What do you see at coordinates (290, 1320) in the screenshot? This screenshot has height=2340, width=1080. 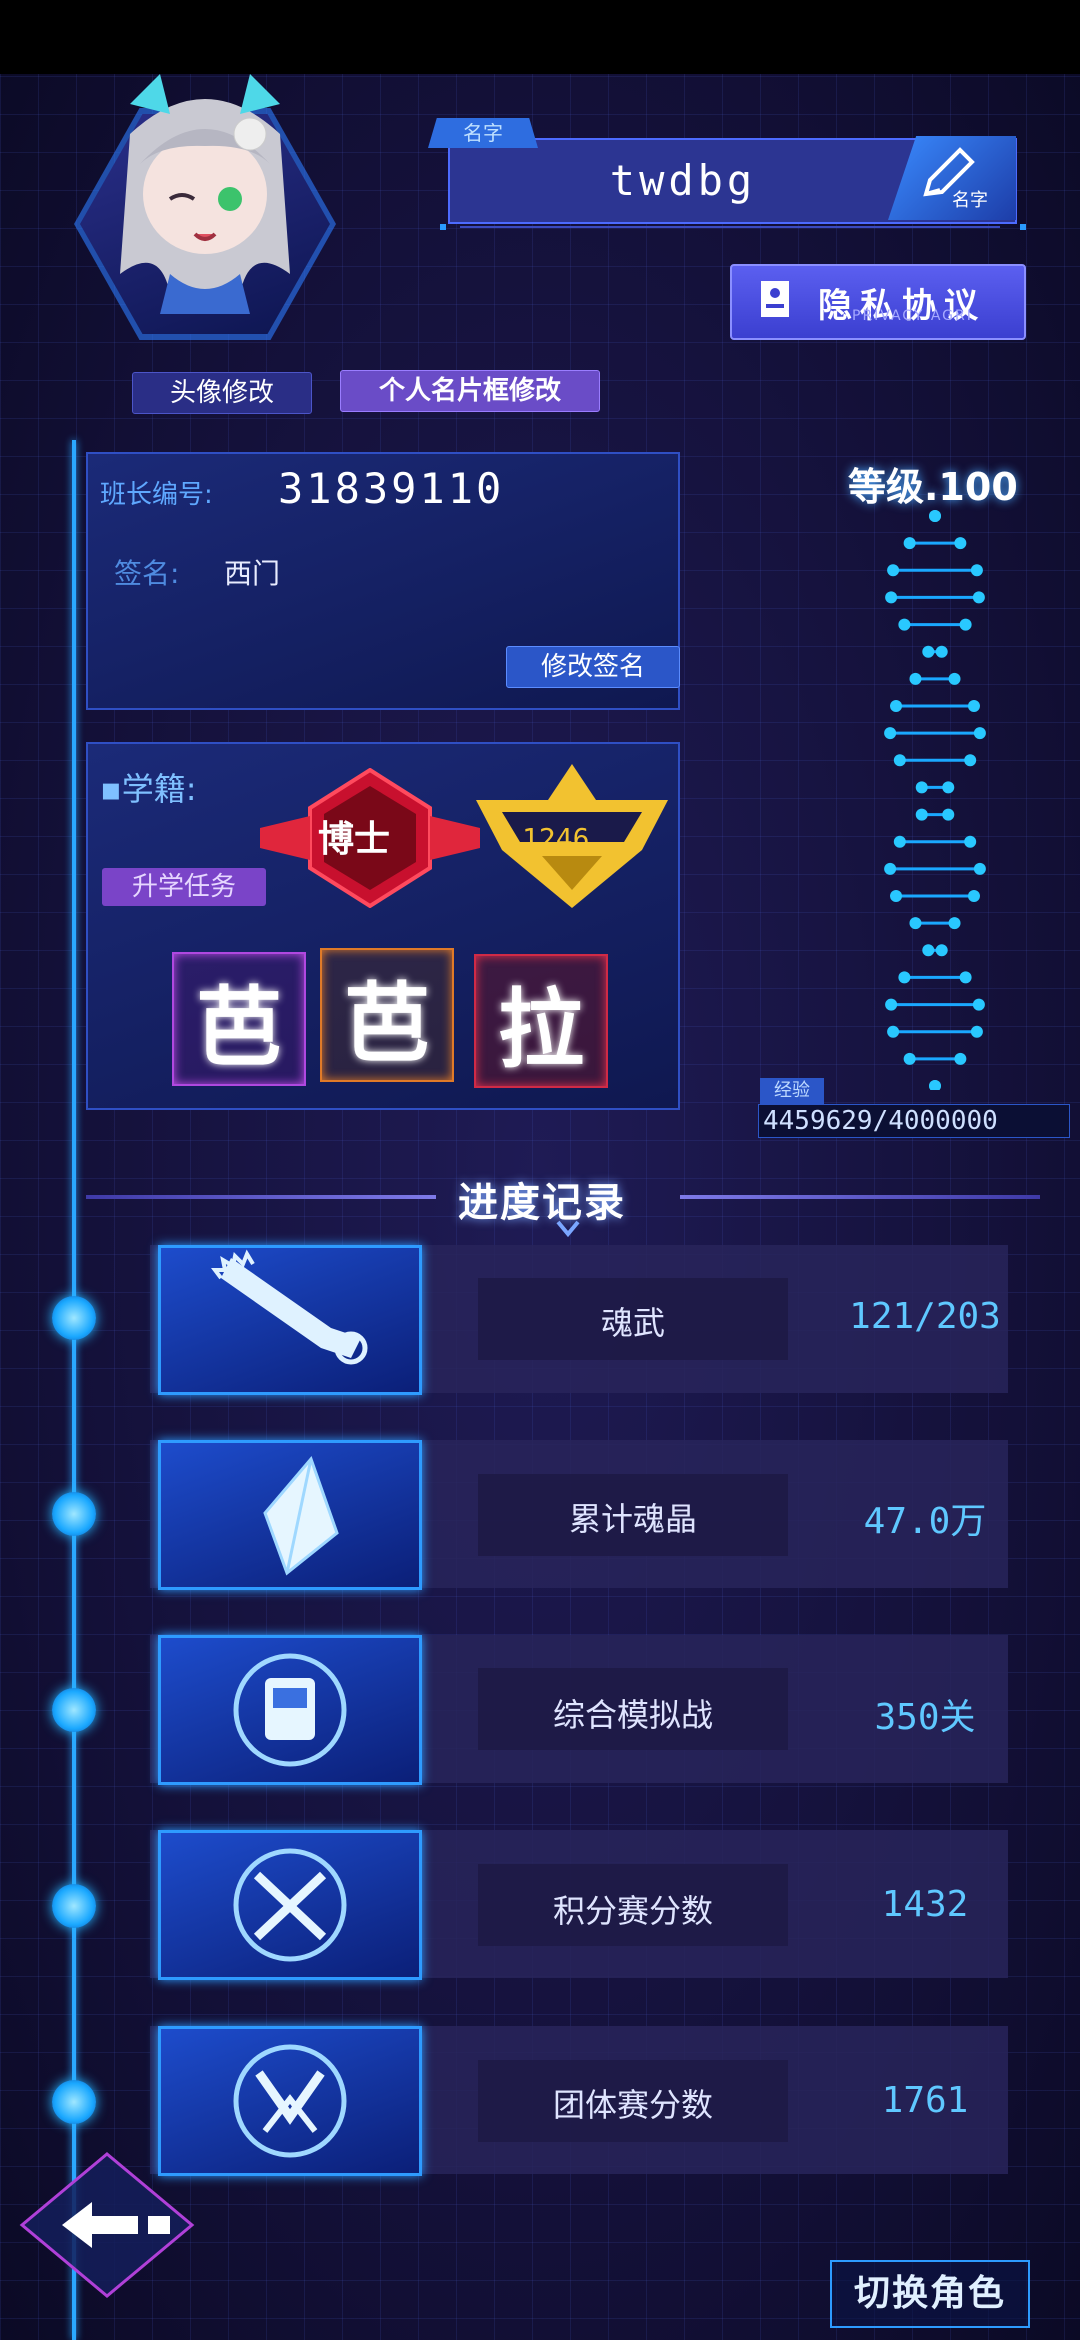 I see `chainsaw-icon` at bounding box center [290, 1320].